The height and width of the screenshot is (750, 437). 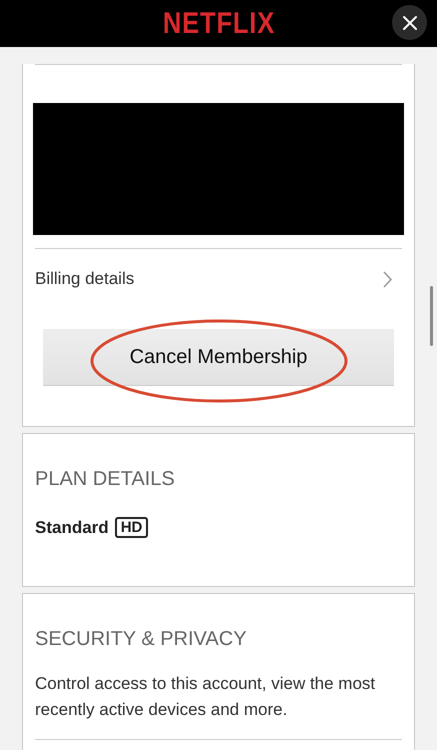 I want to click on netflix-logo: NETFLIX, so click(x=218, y=23).